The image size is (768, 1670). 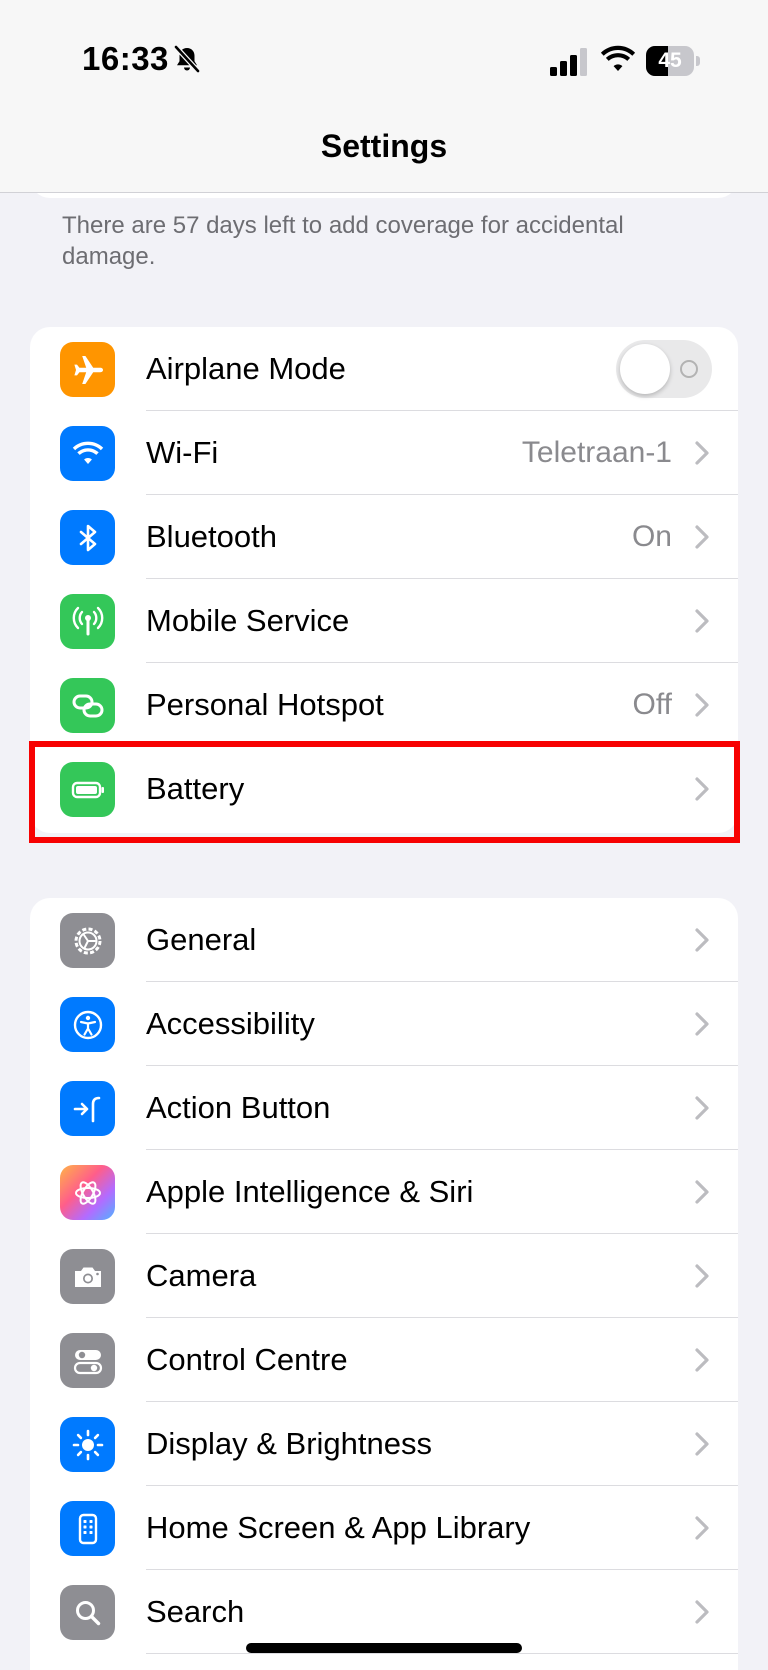 I want to click on battery-status-nub, so click(x=698, y=61).